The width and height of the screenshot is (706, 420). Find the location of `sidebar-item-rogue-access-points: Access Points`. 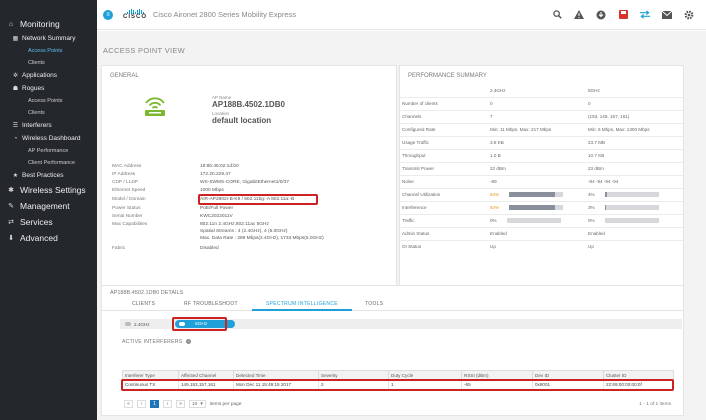

sidebar-item-rogue-access-points: Access Points is located at coordinates (48, 101).